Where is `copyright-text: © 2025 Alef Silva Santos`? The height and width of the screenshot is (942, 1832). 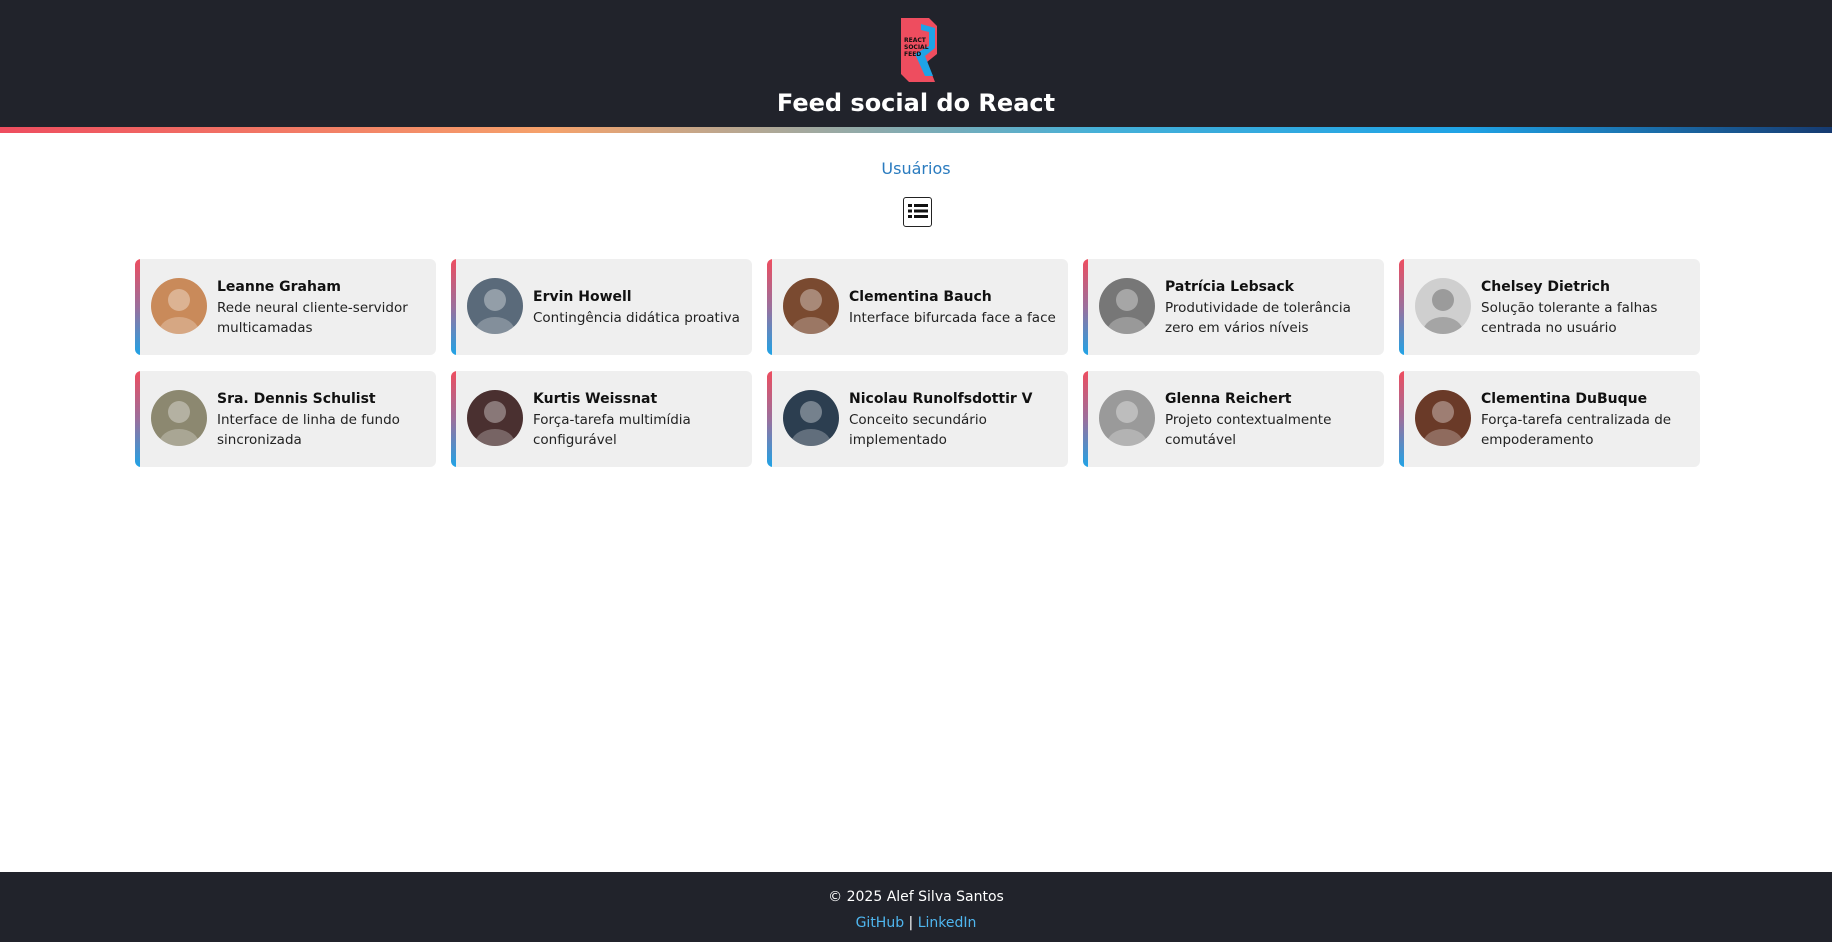 copyright-text: © 2025 Alef Silva Santos is located at coordinates (916, 897).